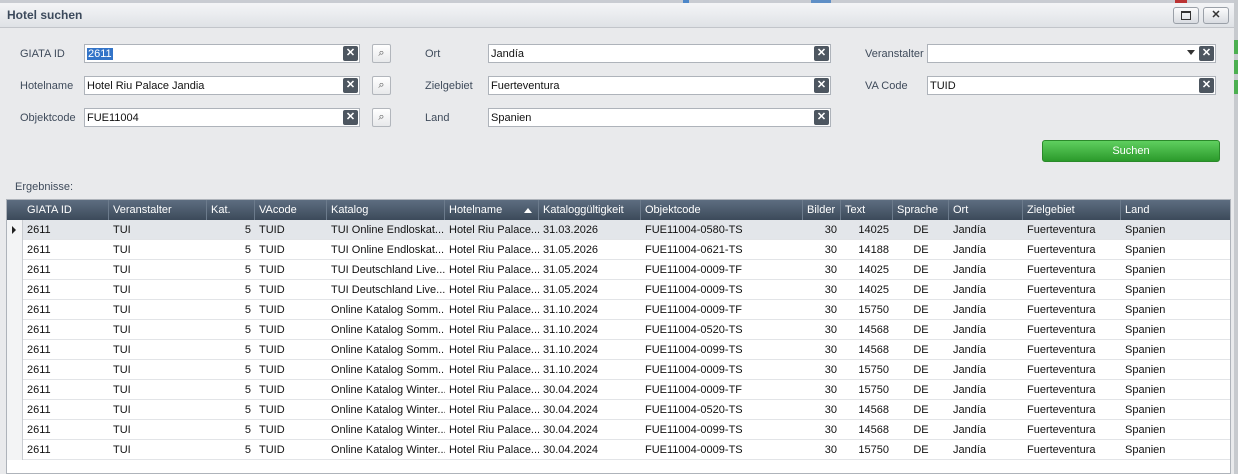 The image size is (1238, 474). I want to click on column-header-label: Kat., so click(221, 210).